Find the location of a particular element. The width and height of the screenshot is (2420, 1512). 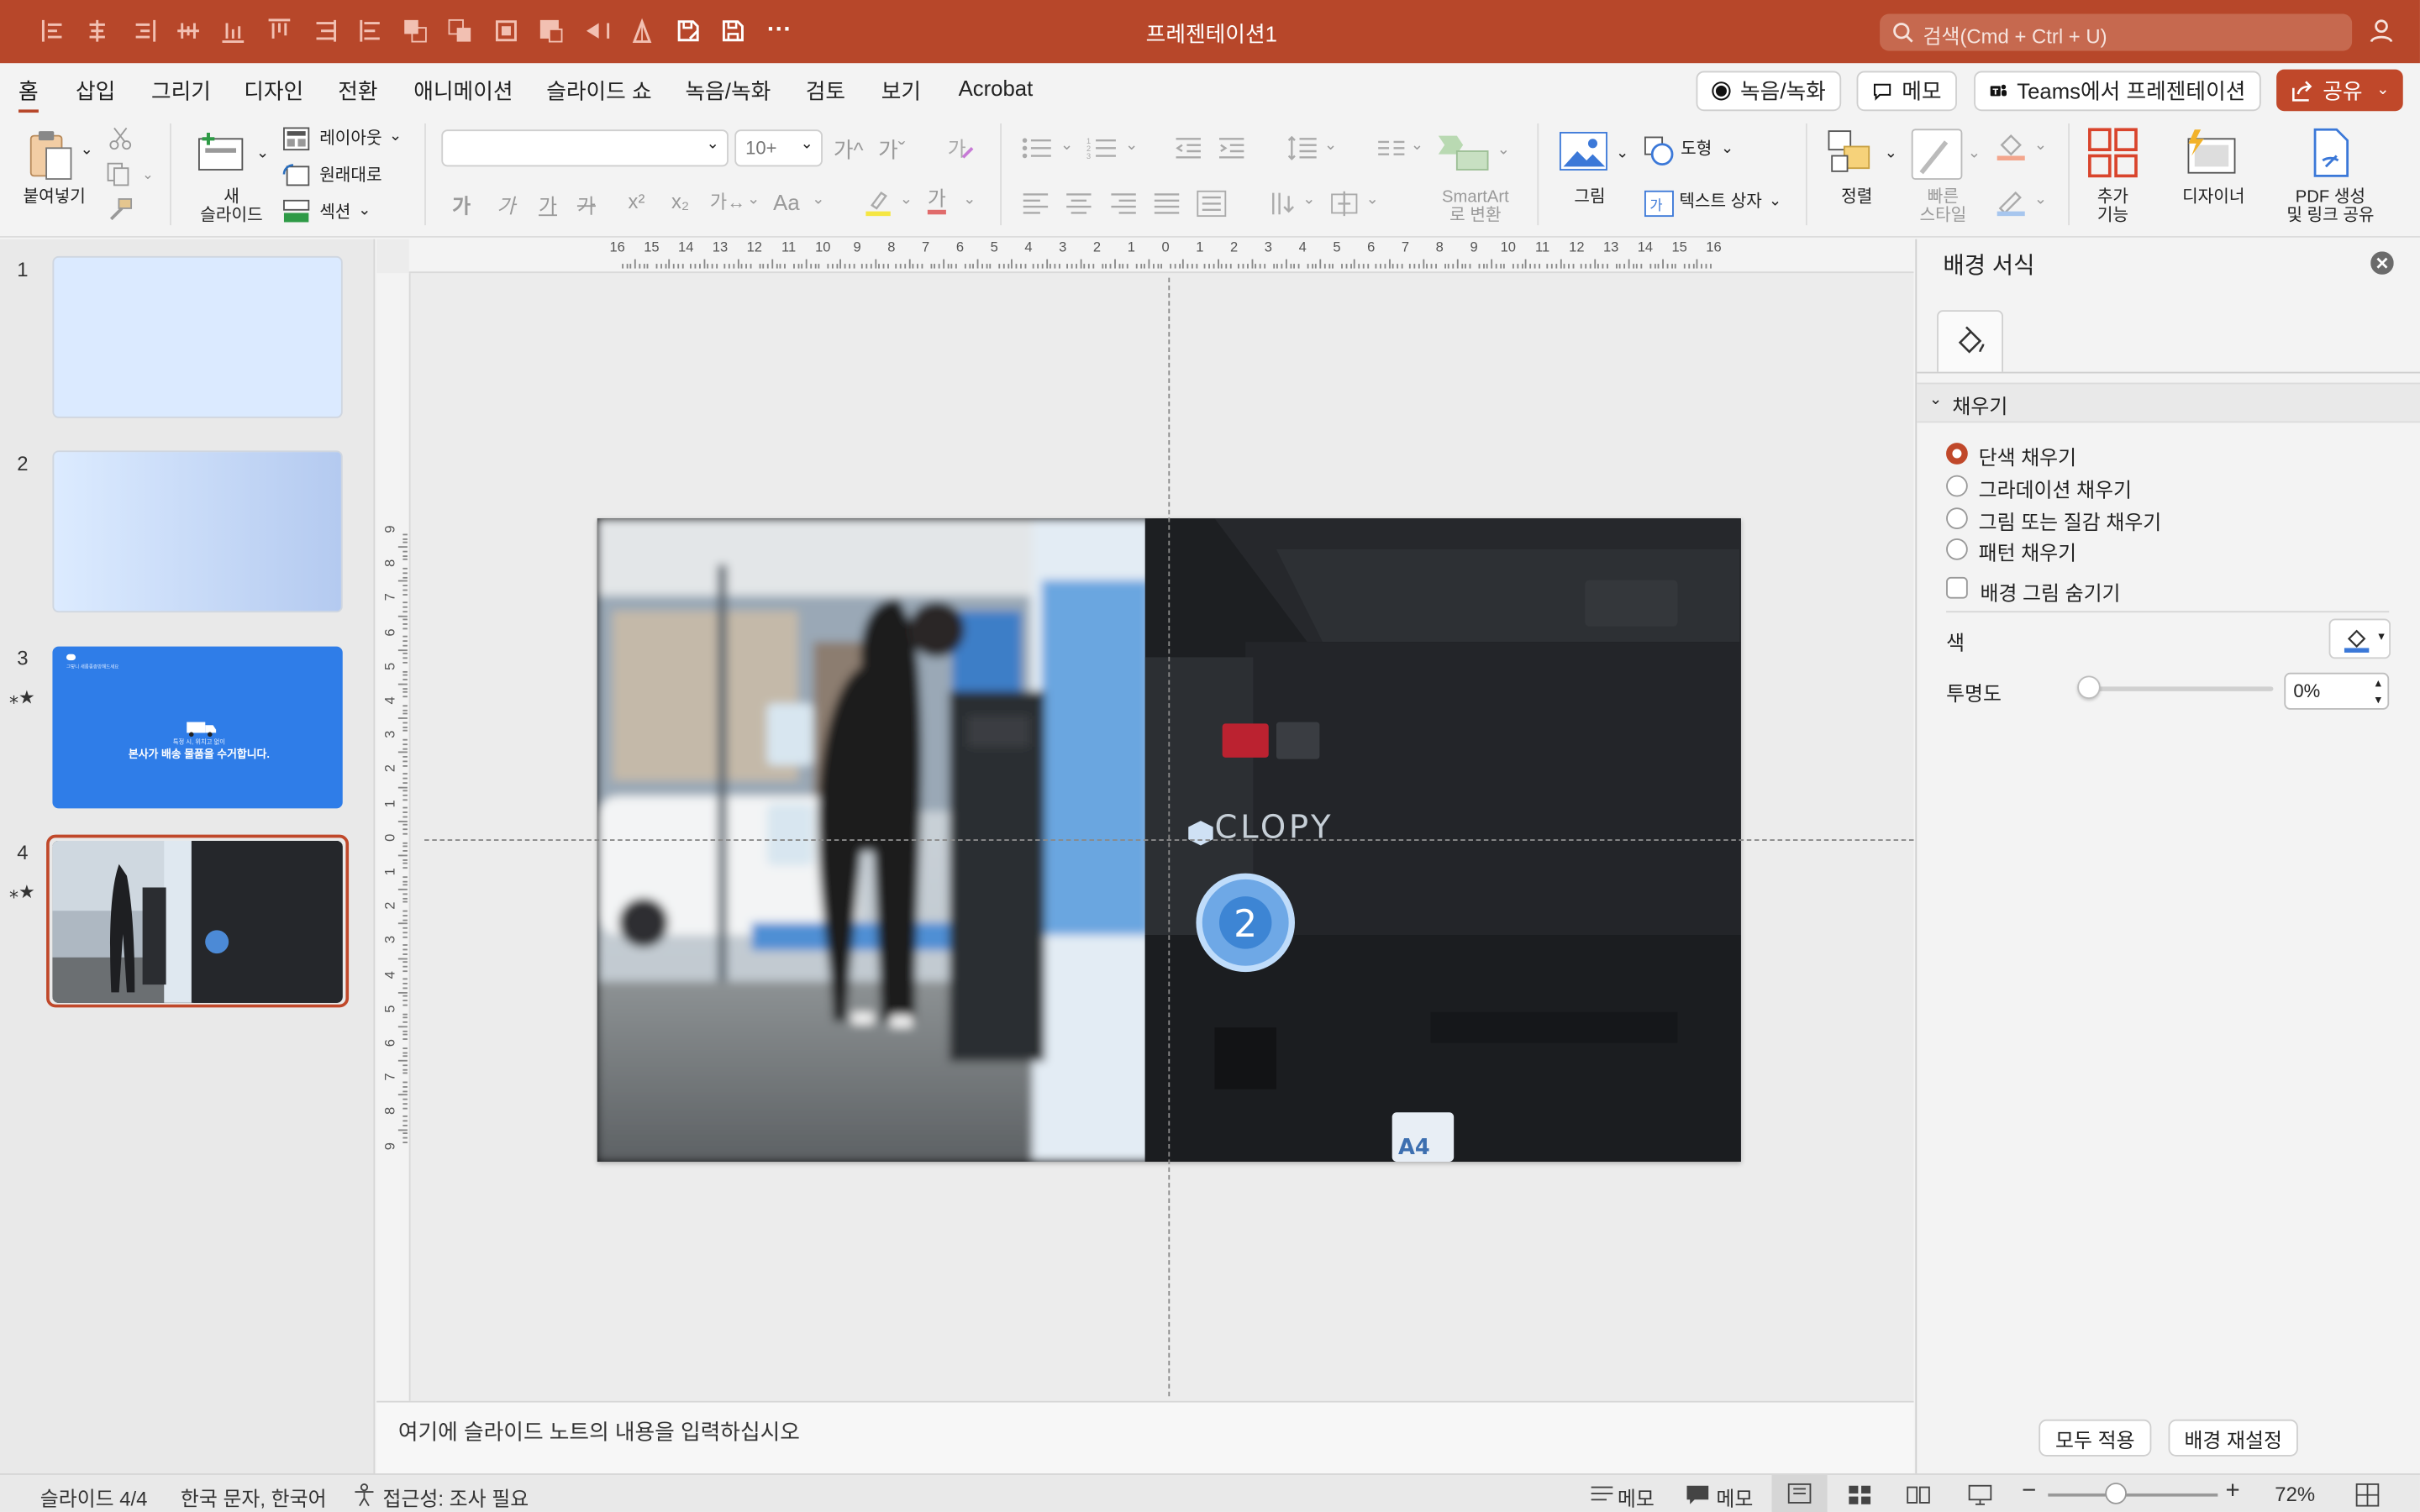

fit-to-window-icon is located at coordinates (2367, 1495).